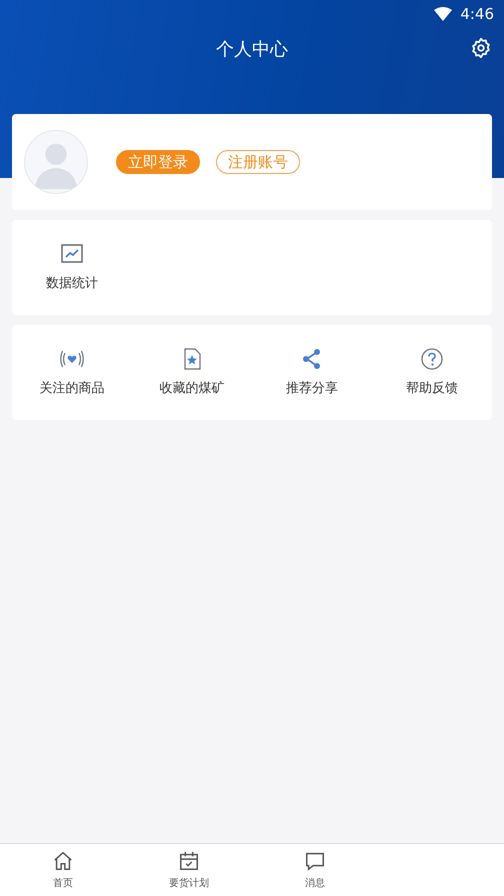 The width and height of the screenshot is (504, 896). I want to click on help-icon, so click(432, 358).